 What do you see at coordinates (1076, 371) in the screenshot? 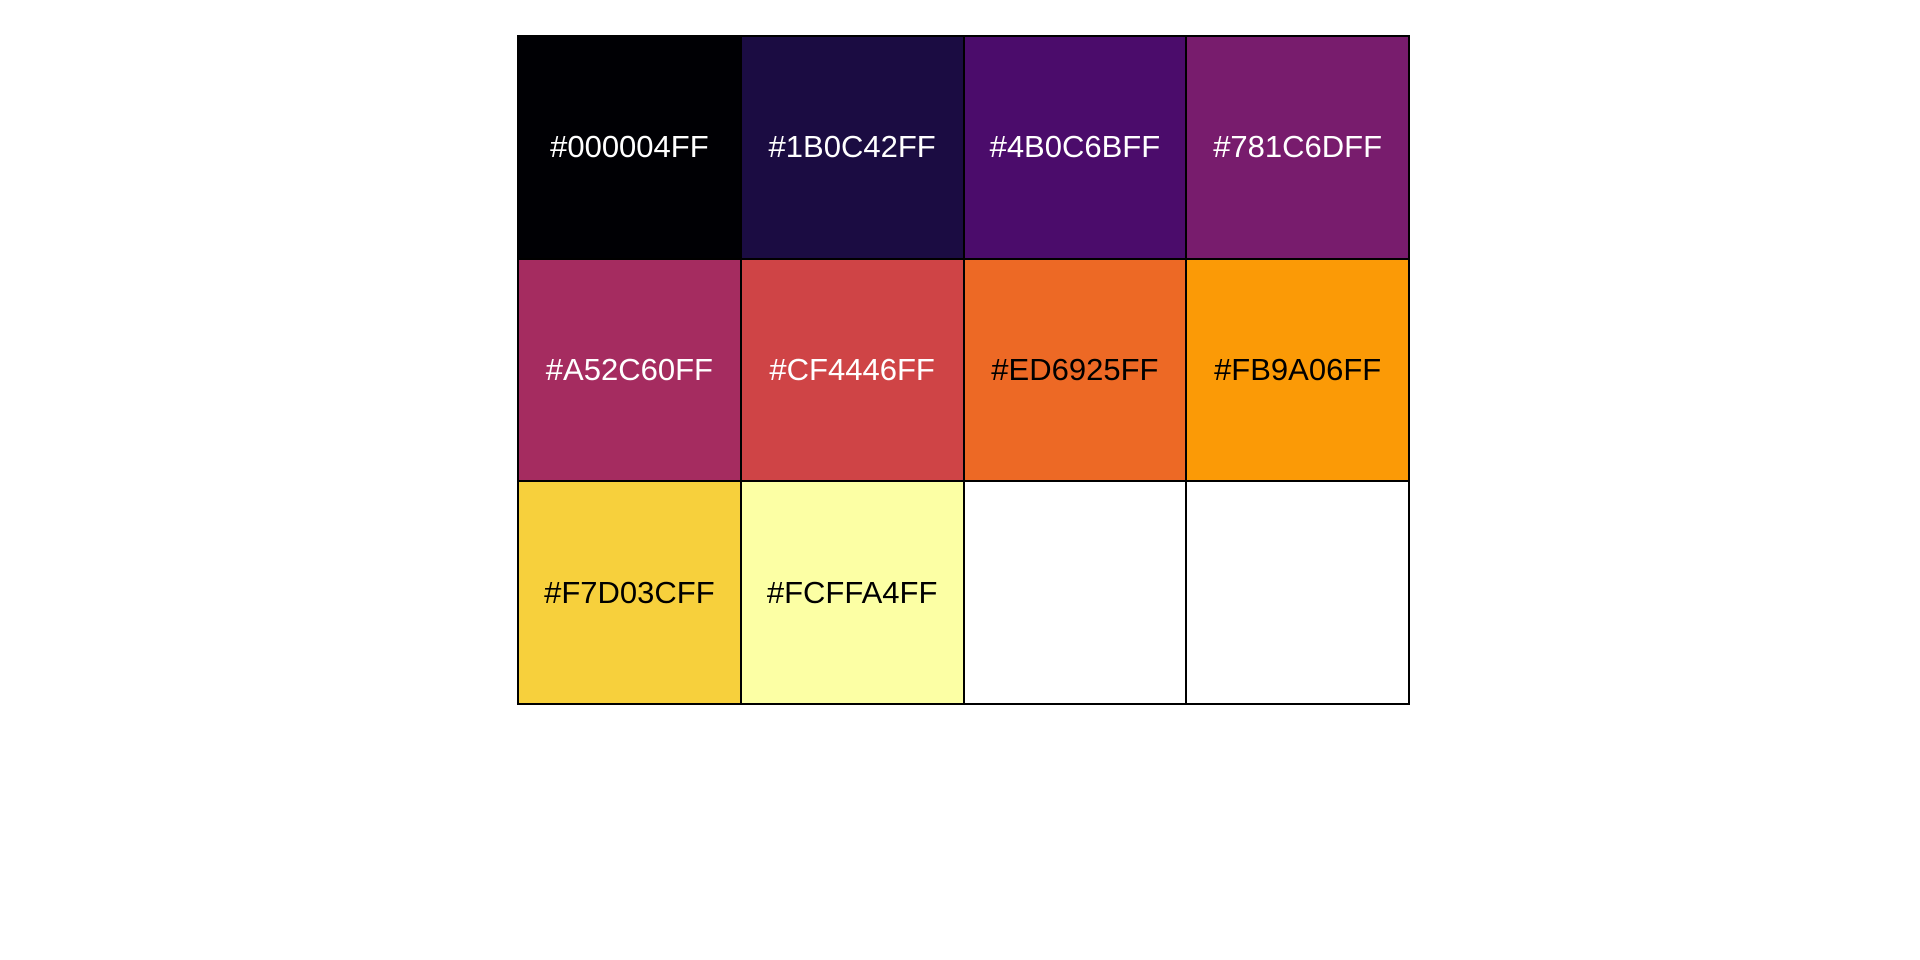
I see `color-swatch: #ED6925FF` at bounding box center [1076, 371].